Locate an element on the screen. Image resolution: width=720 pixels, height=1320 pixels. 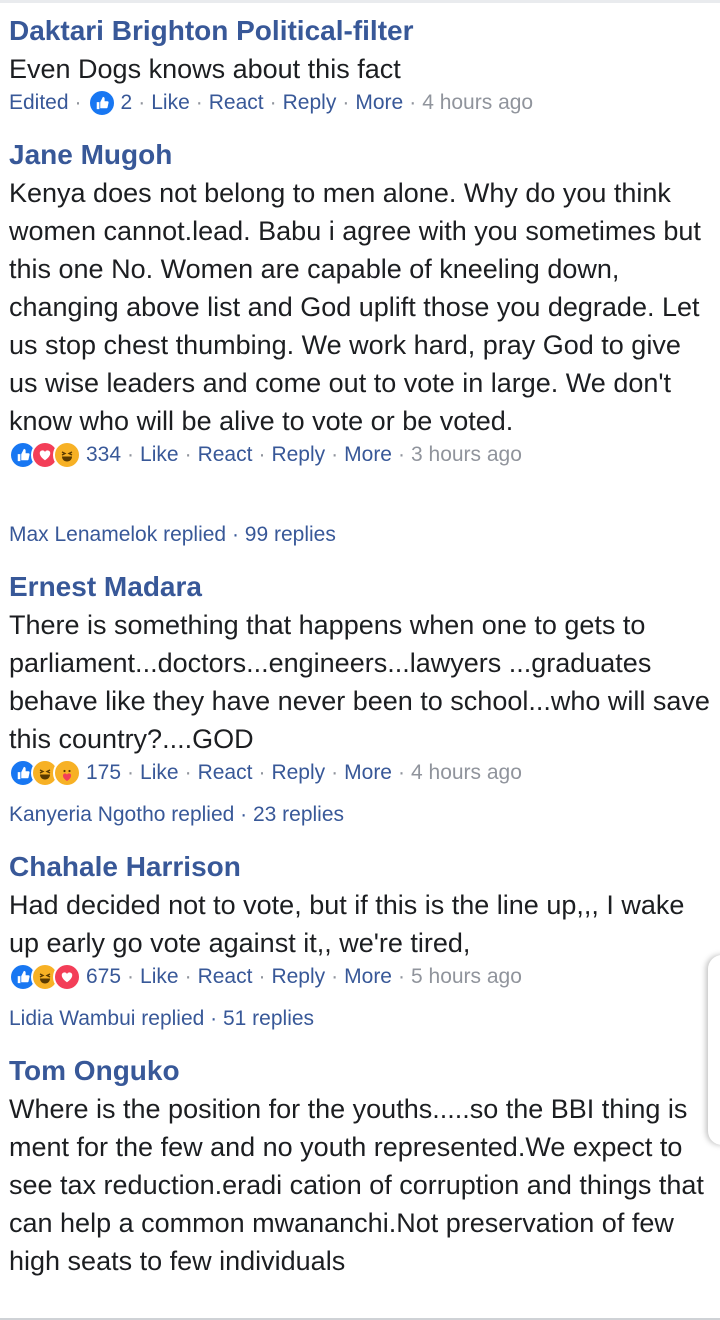
comment-author: Tom Onguko is located at coordinates (362, 1071).